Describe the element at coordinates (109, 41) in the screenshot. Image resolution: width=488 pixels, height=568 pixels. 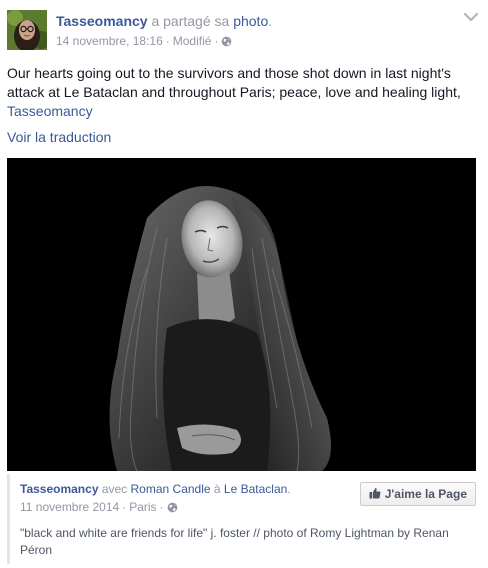
I see `post-timestamp: 14 novembre, 18:16` at that location.